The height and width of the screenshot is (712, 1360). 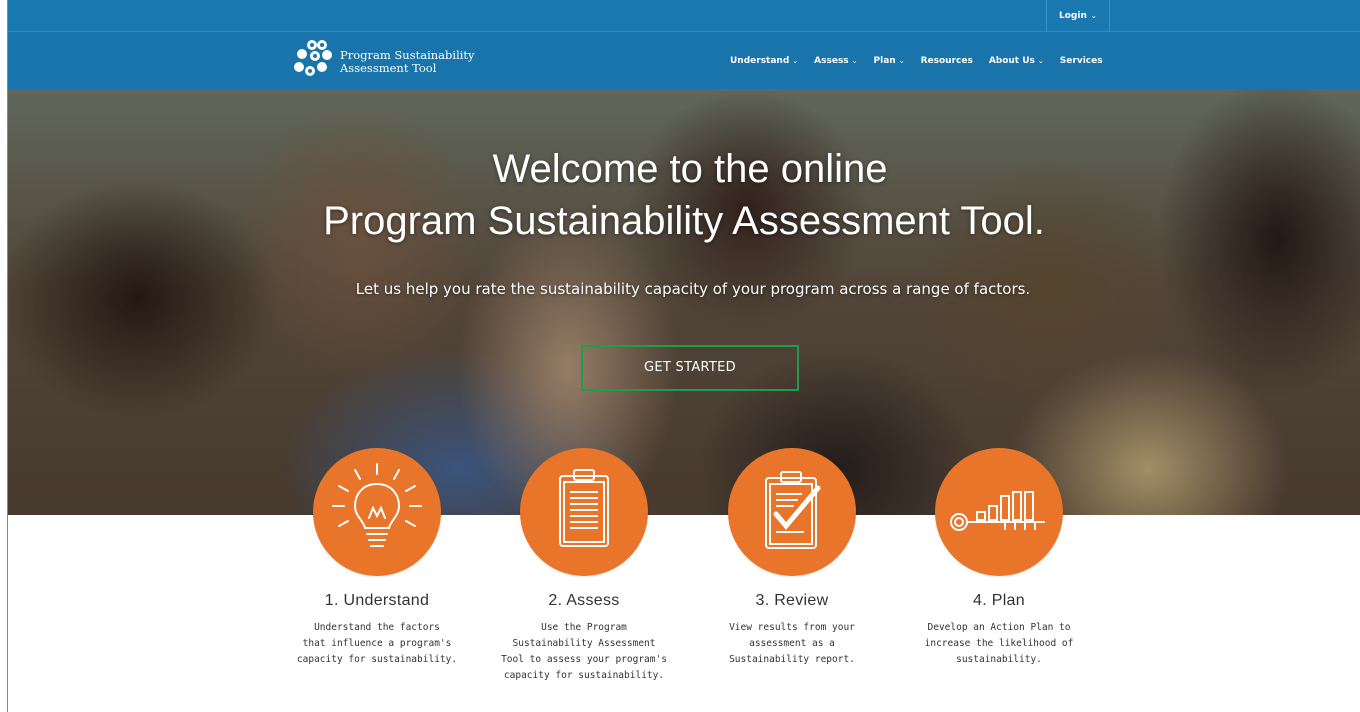 I want to click on nav-plan: Plan ⌄, so click(x=889, y=61).